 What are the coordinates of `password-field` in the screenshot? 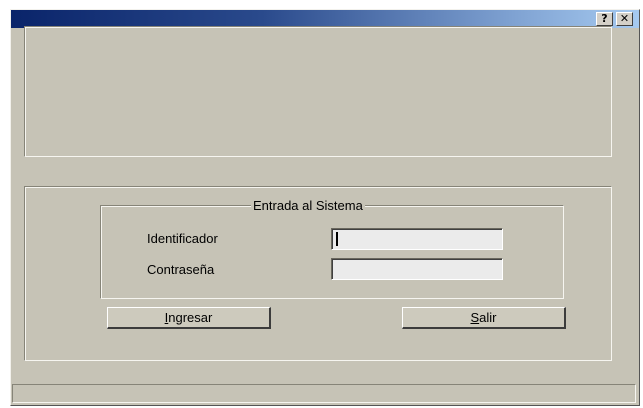 It's located at (417, 269).